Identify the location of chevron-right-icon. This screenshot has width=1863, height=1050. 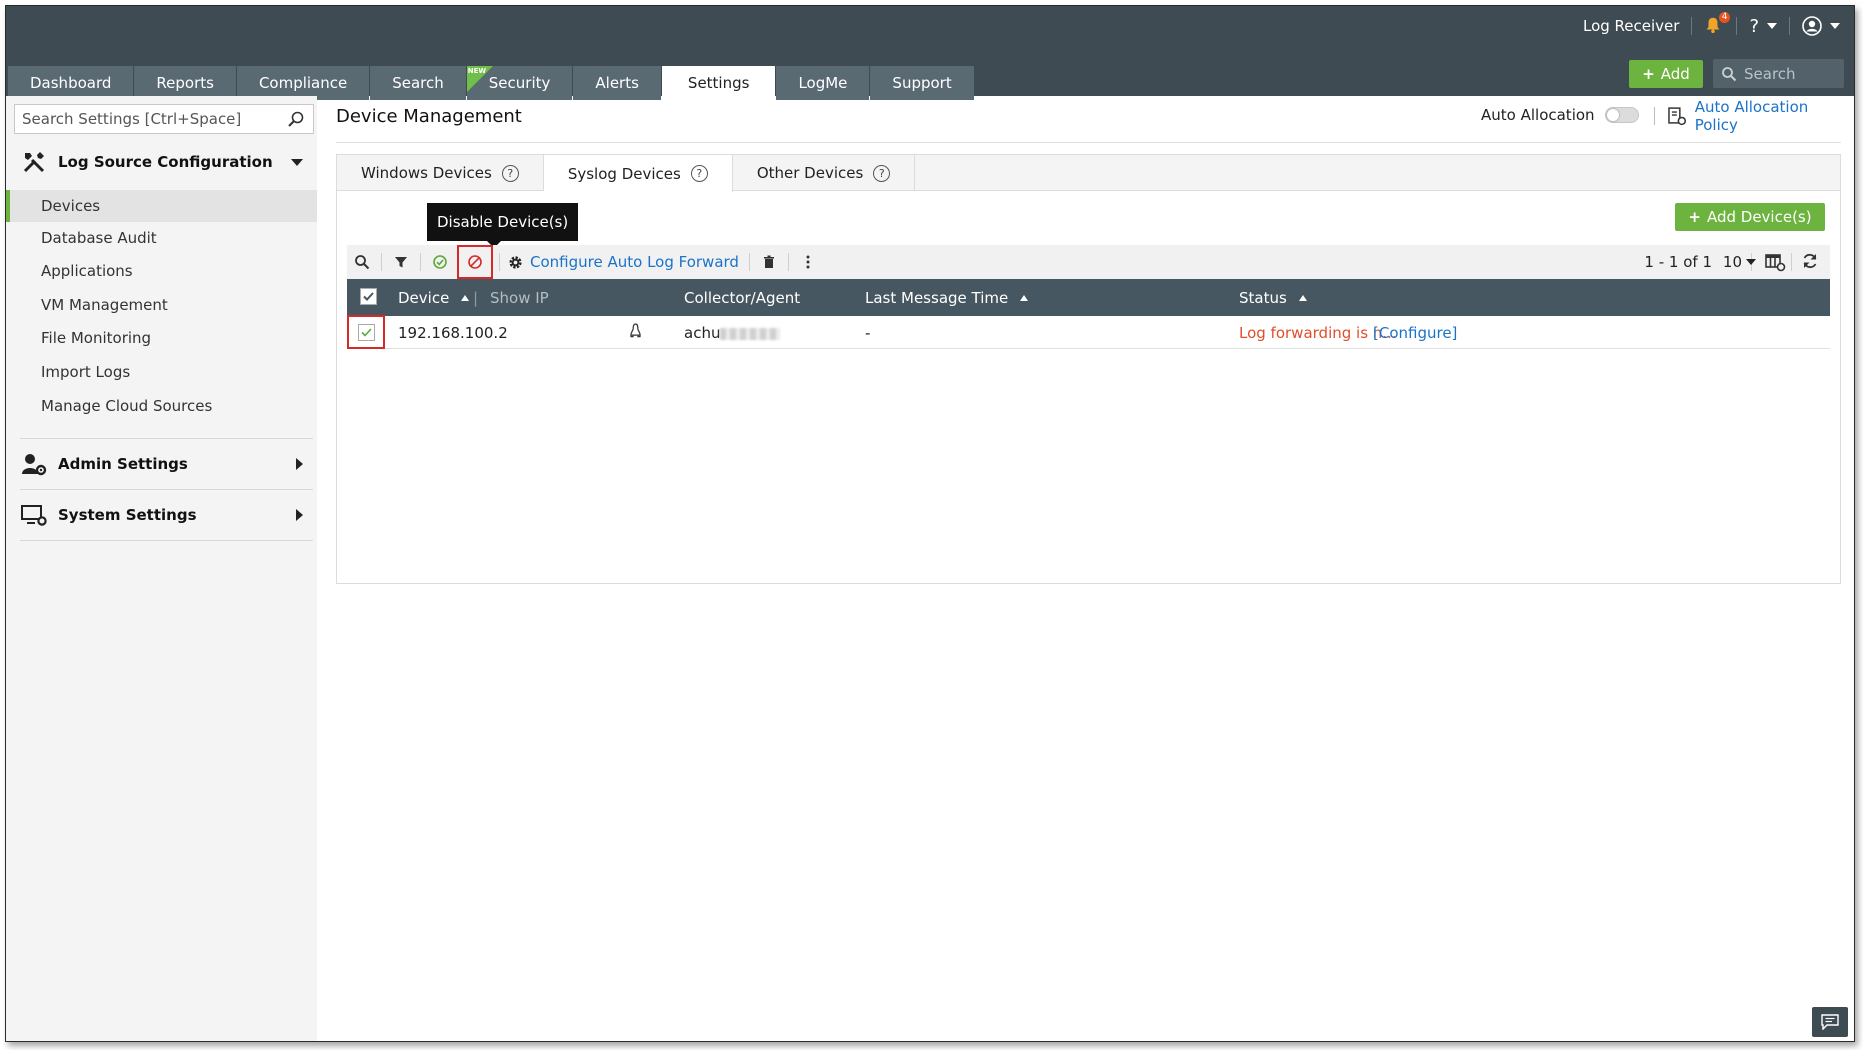
(299, 515).